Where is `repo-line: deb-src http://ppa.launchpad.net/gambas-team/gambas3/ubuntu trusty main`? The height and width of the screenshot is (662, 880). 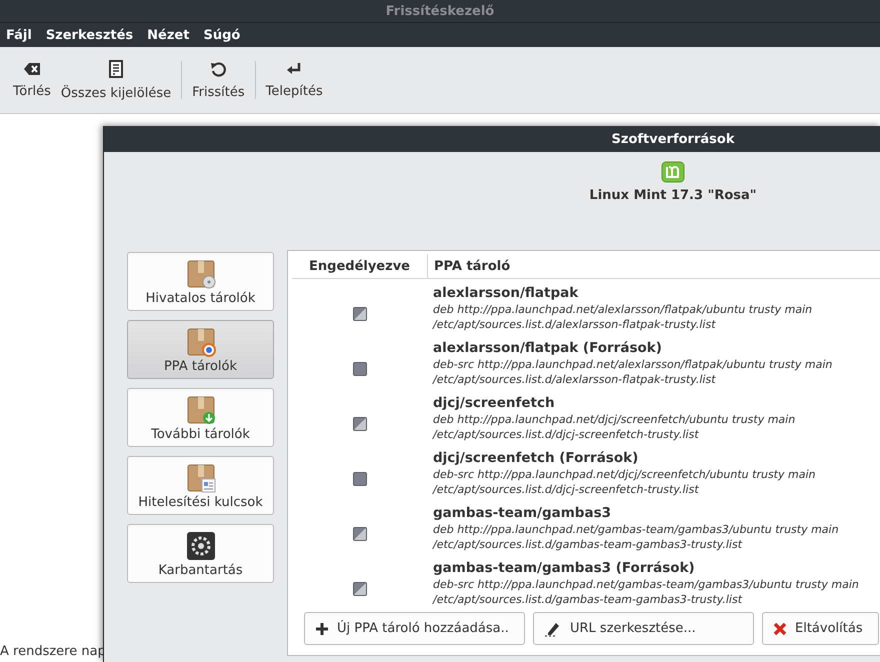
repo-line: deb-src http://ppa.launchpad.net/gambas-team/gambas3/ubuntu trusty main is located at coordinates (646, 584).